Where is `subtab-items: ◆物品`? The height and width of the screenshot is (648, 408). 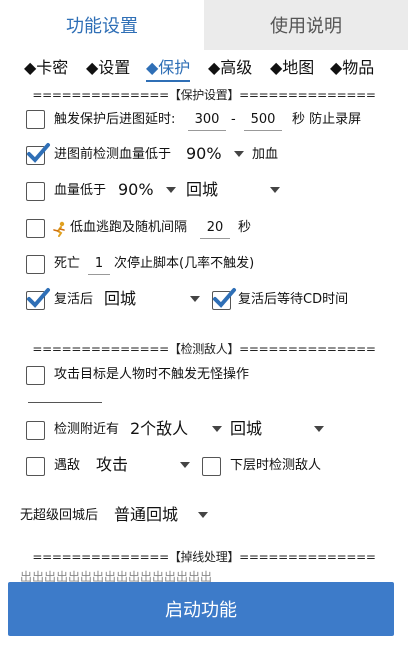 subtab-items: ◆物品 is located at coordinates (352, 68).